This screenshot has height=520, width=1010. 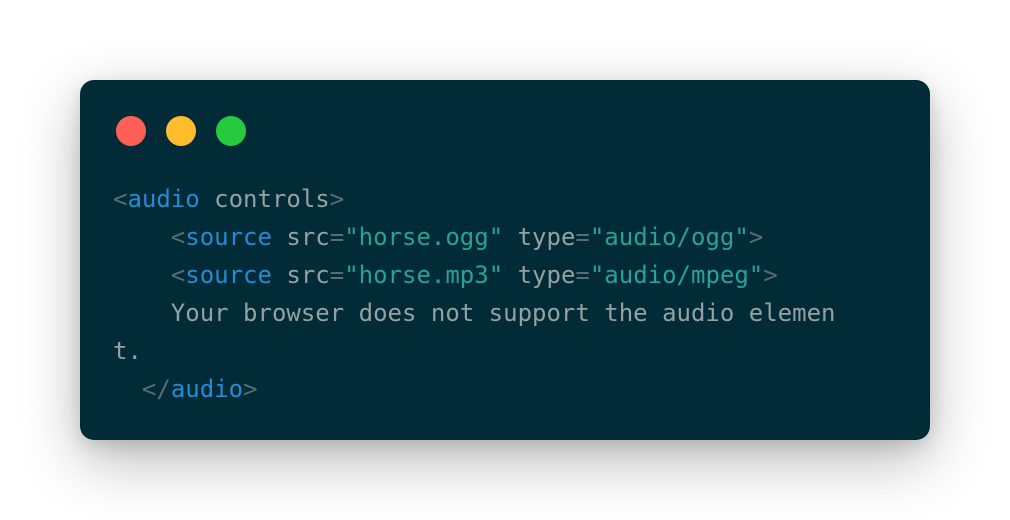 What do you see at coordinates (424, 237) in the screenshot?
I see `string: "horse.ogg"` at bounding box center [424, 237].